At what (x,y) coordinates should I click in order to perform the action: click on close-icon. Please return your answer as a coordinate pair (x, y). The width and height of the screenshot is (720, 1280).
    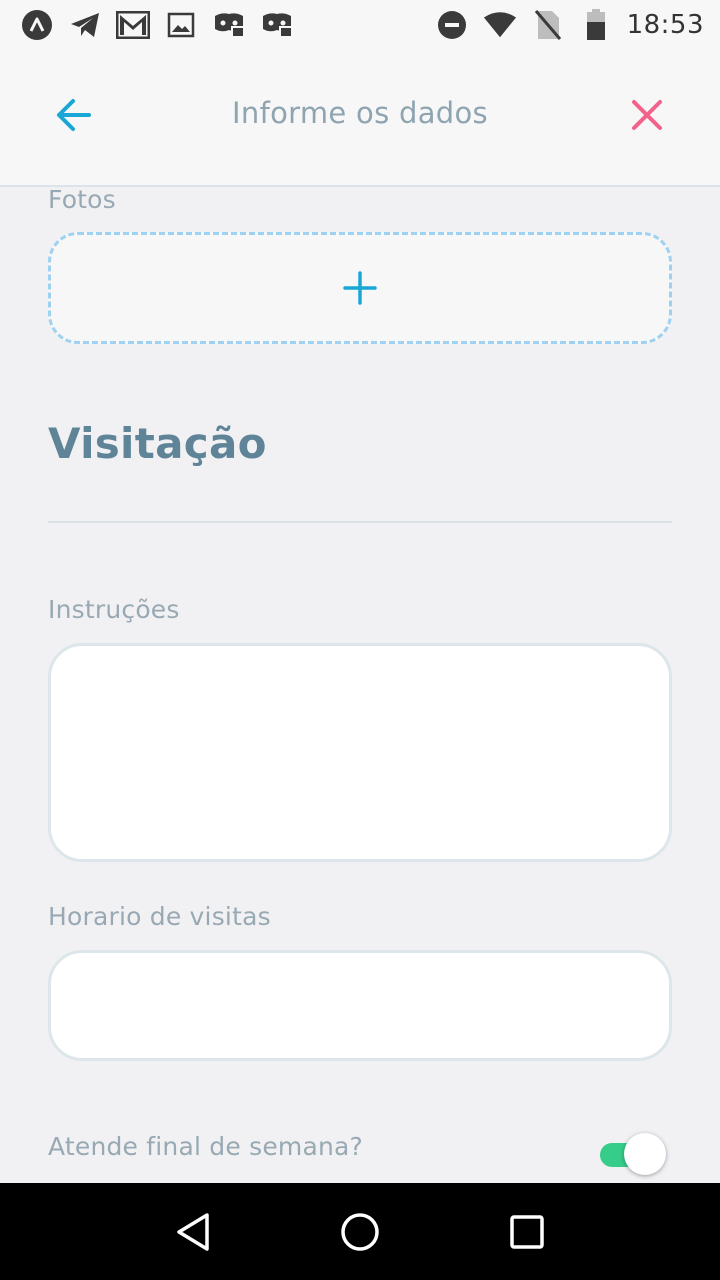
    Looking at the image, I should click on (647, 115).